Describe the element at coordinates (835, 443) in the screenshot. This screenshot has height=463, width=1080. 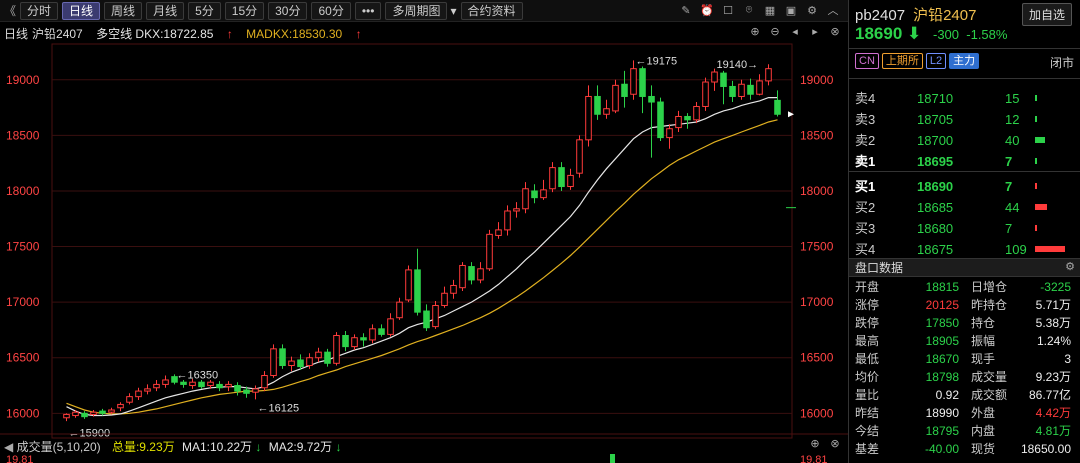
I see `volume-close-icon: ⊗` at that location.